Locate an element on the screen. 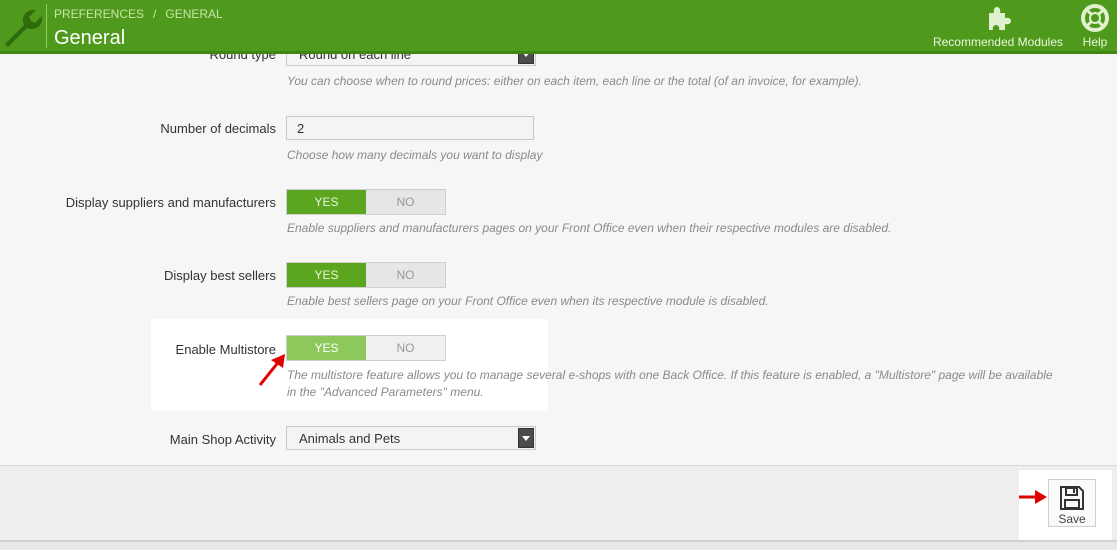 The image size is (1117, 550). breadcrumb-general: GENERAL is located at coordinates (193, 14).